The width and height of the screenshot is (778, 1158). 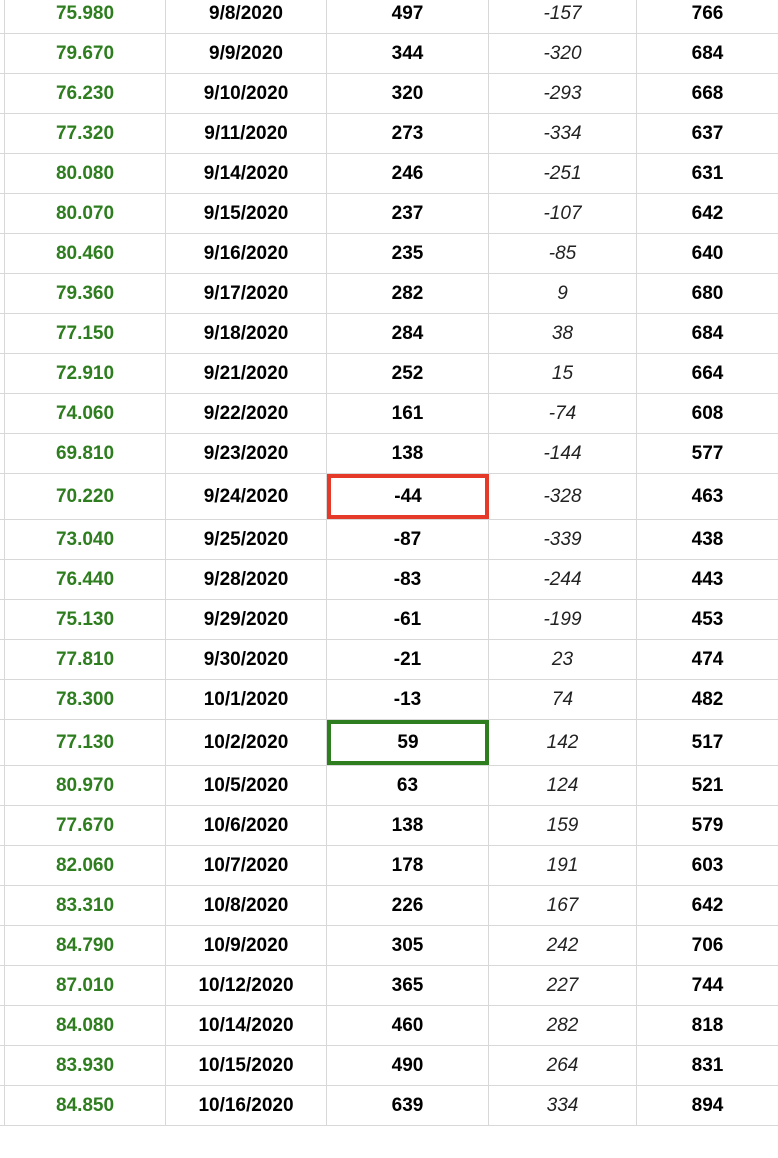 What do you see at coordinates (85, 1065) in the screenshot?
I see `price-cell: 83.930` at bounding box center [85, 1065].